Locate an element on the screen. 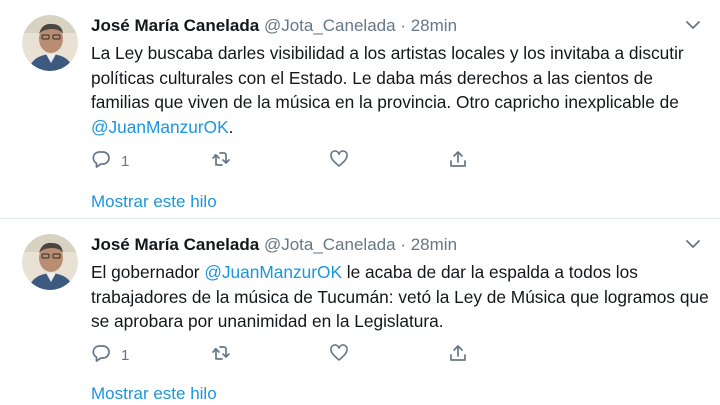  tweet-text-start: El gobernador is located at coordinates (148, 272).